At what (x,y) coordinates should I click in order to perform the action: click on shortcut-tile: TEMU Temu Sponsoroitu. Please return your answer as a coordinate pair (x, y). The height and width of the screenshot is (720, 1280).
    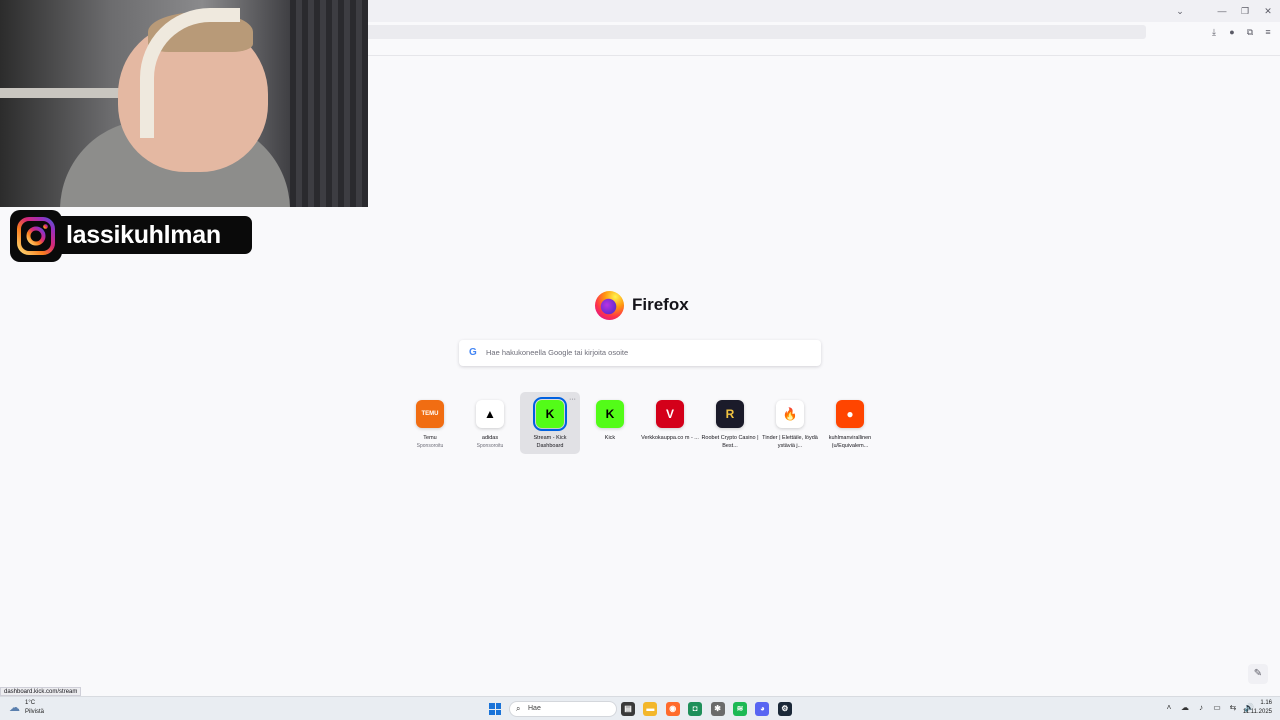
    Looking at the image, I should click on (430, 423).